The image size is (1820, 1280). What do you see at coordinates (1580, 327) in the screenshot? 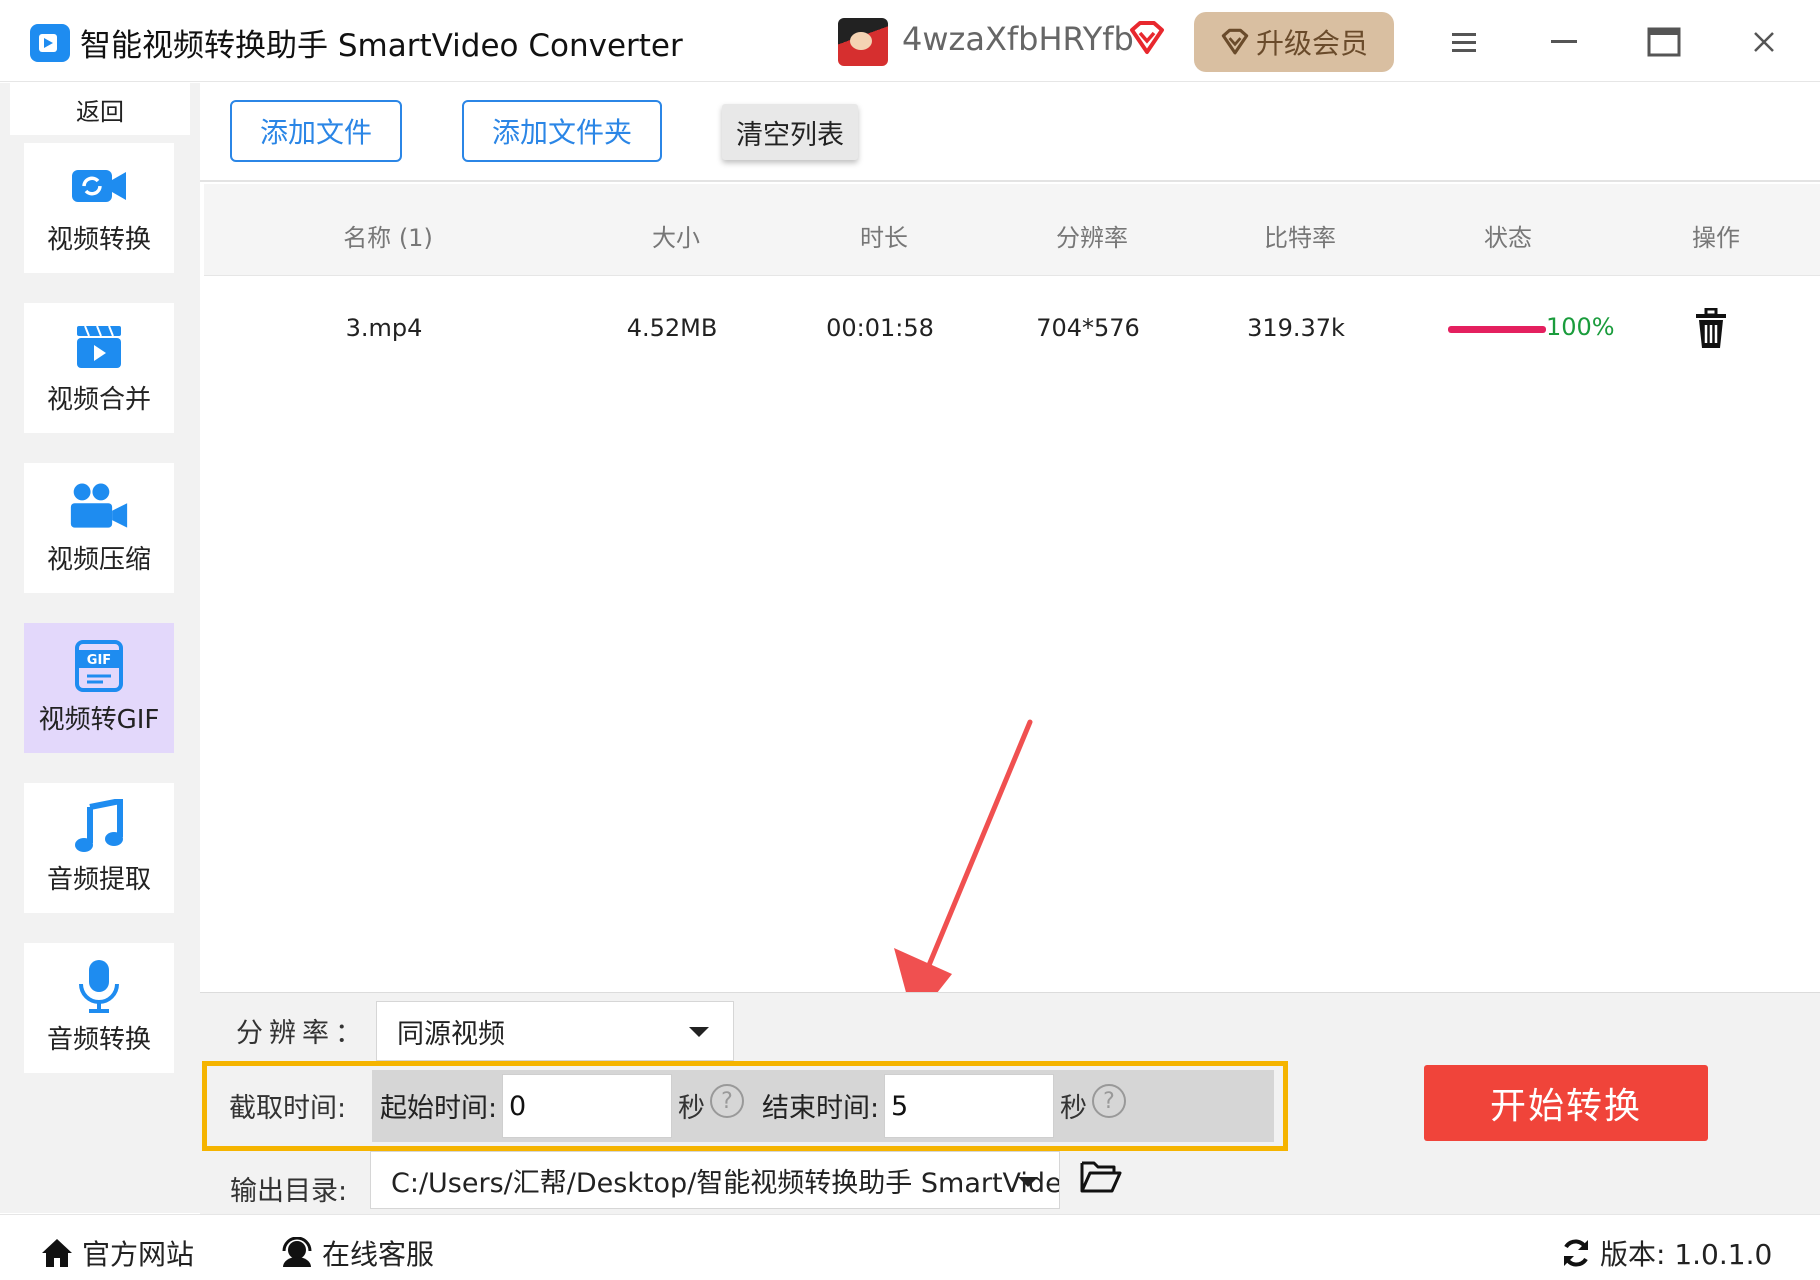
I see `progress-text: 100%` at bounding box center [1580, 327].